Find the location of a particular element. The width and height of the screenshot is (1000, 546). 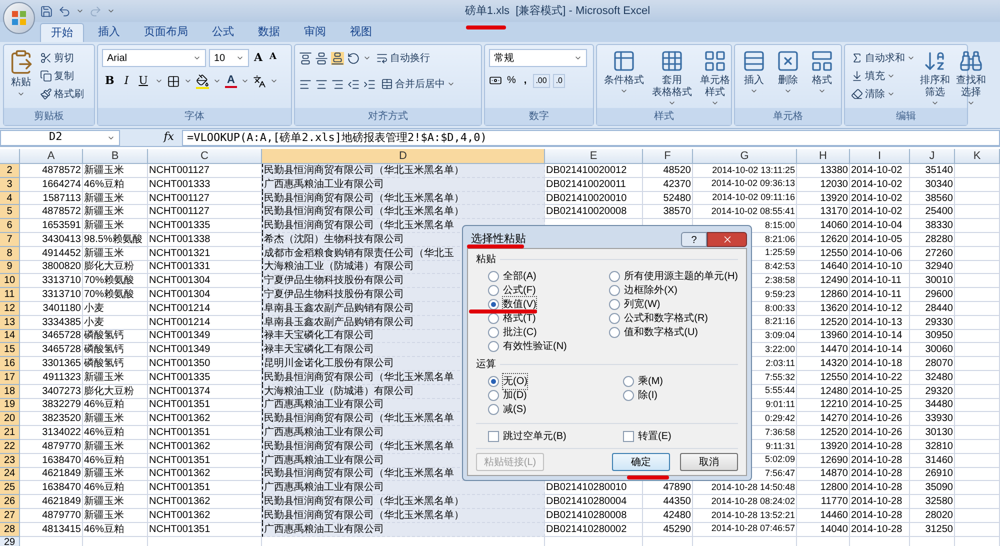

table-cell: 14060 is located at coordinates (823, 226).